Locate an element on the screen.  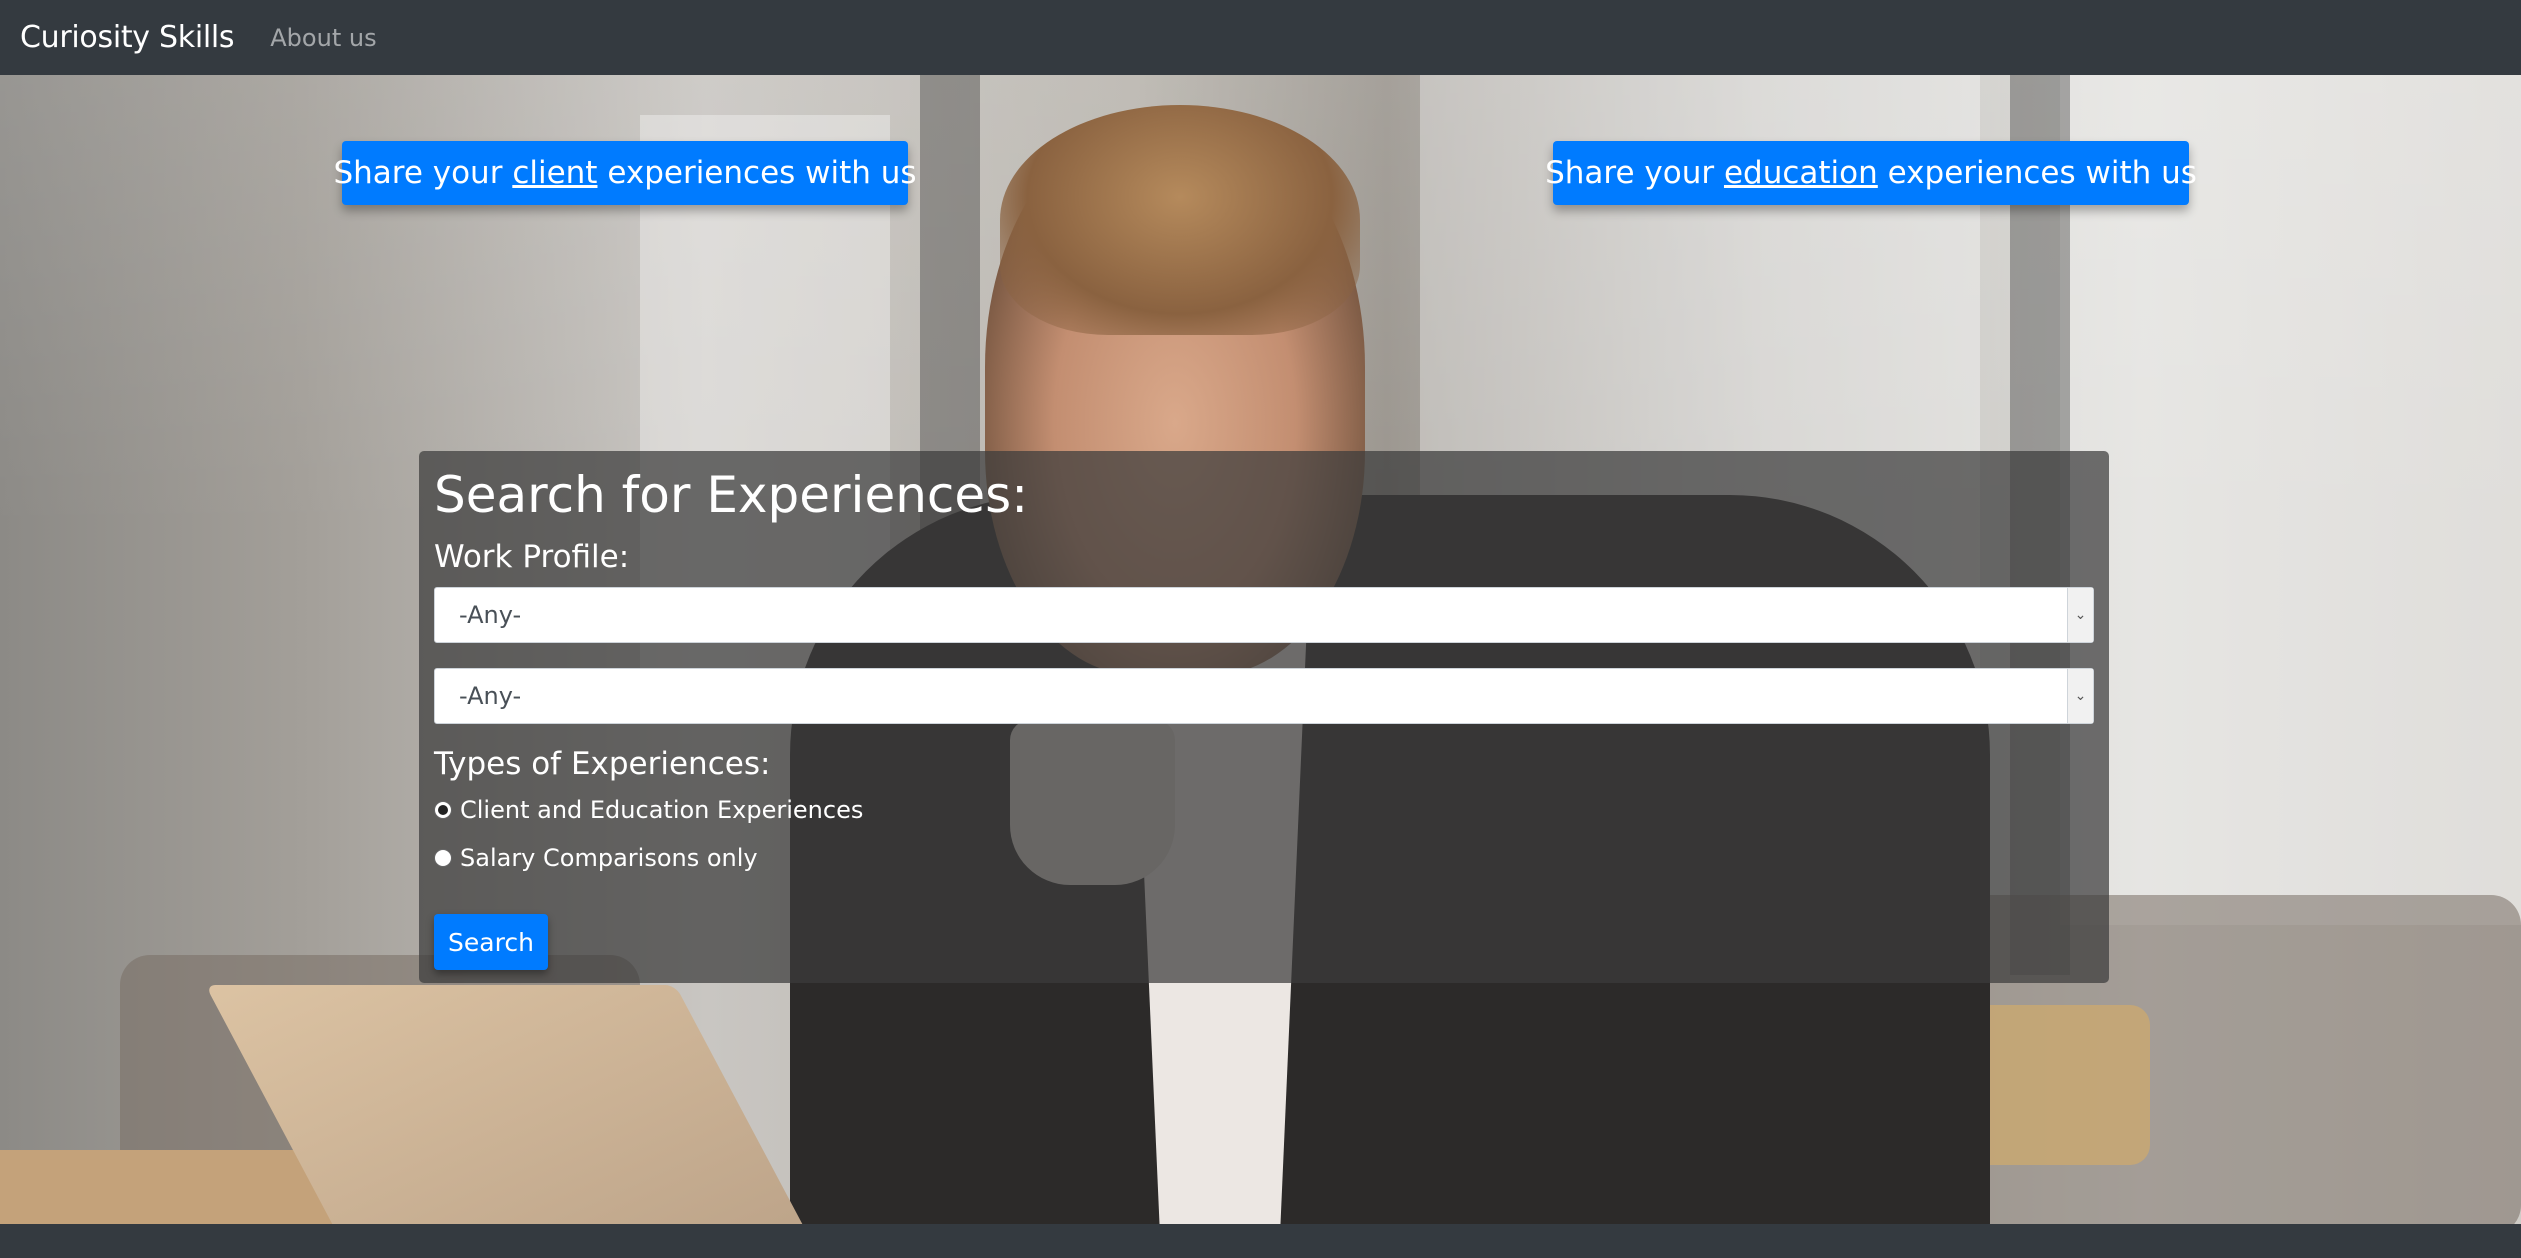
share-education-experiences-button: Share your education experiences with us is located at coordinates (1871, 173).